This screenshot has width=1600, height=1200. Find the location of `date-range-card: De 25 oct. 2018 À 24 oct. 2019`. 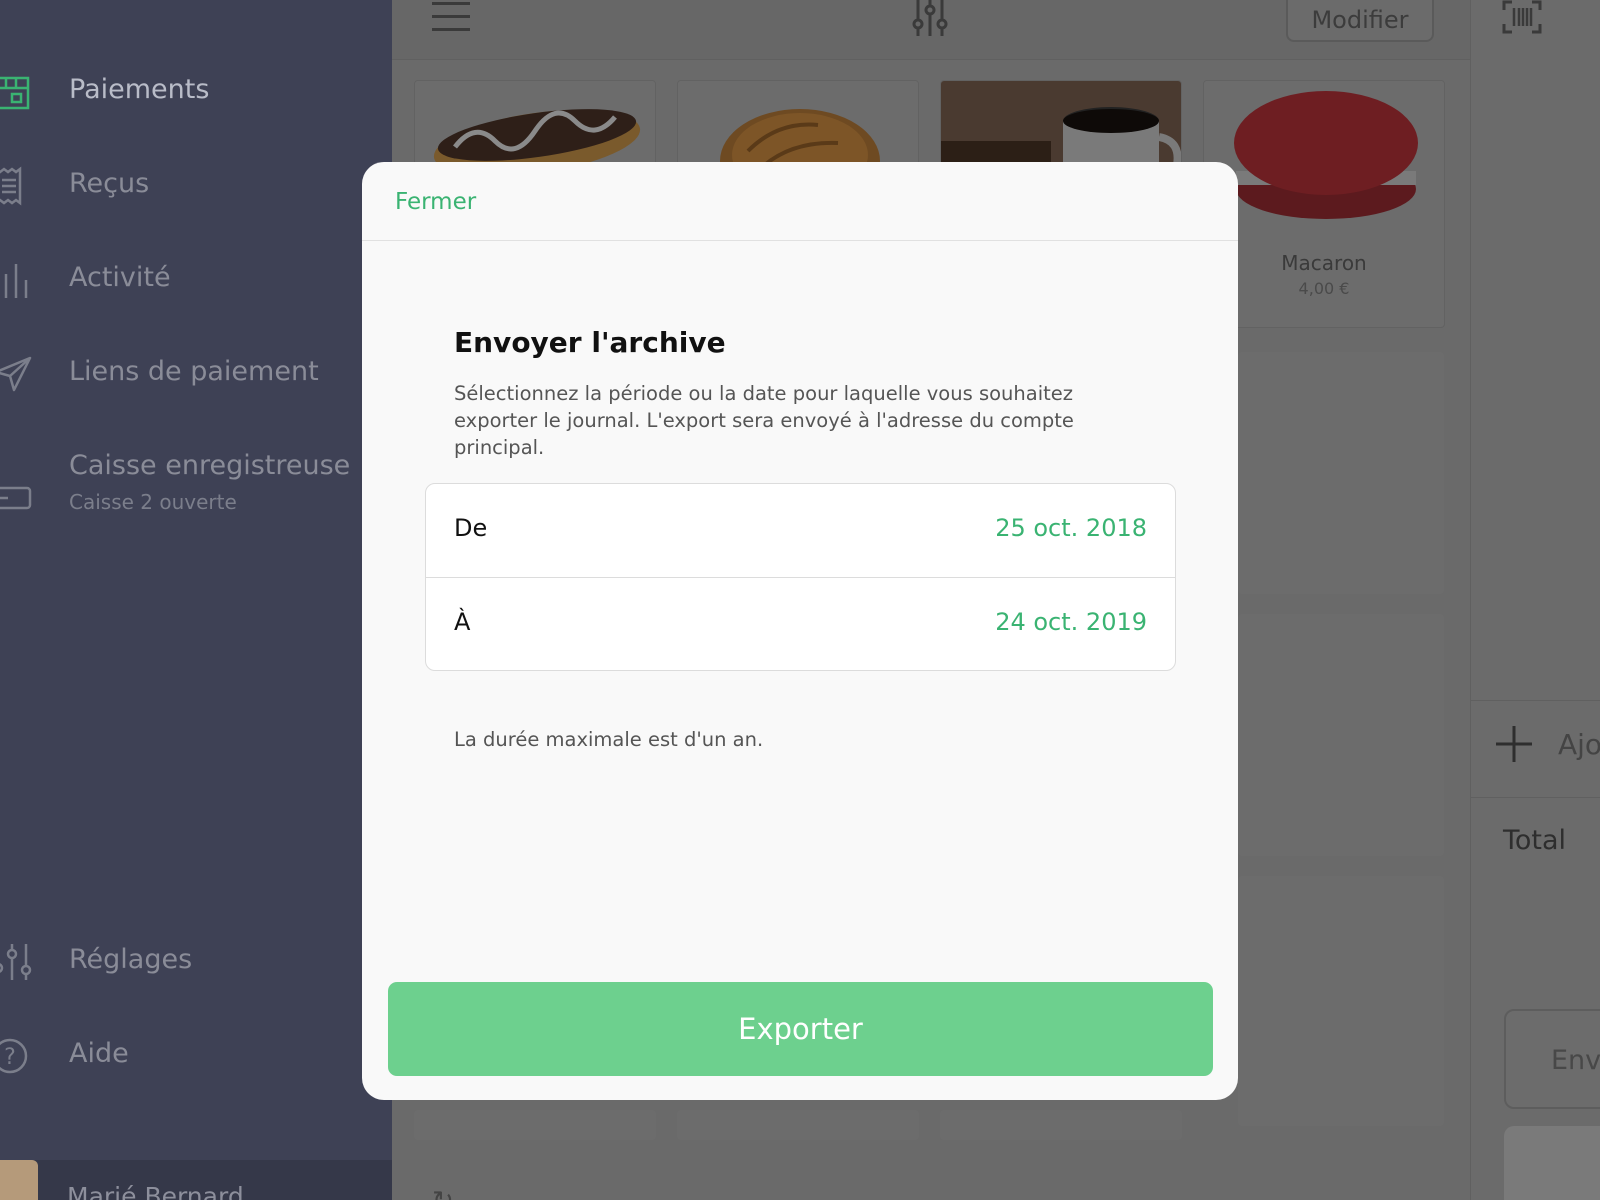

date-range-card: De 25 oct. 2018 À 24 oct. 2019 is located at coordinates (800, 577).